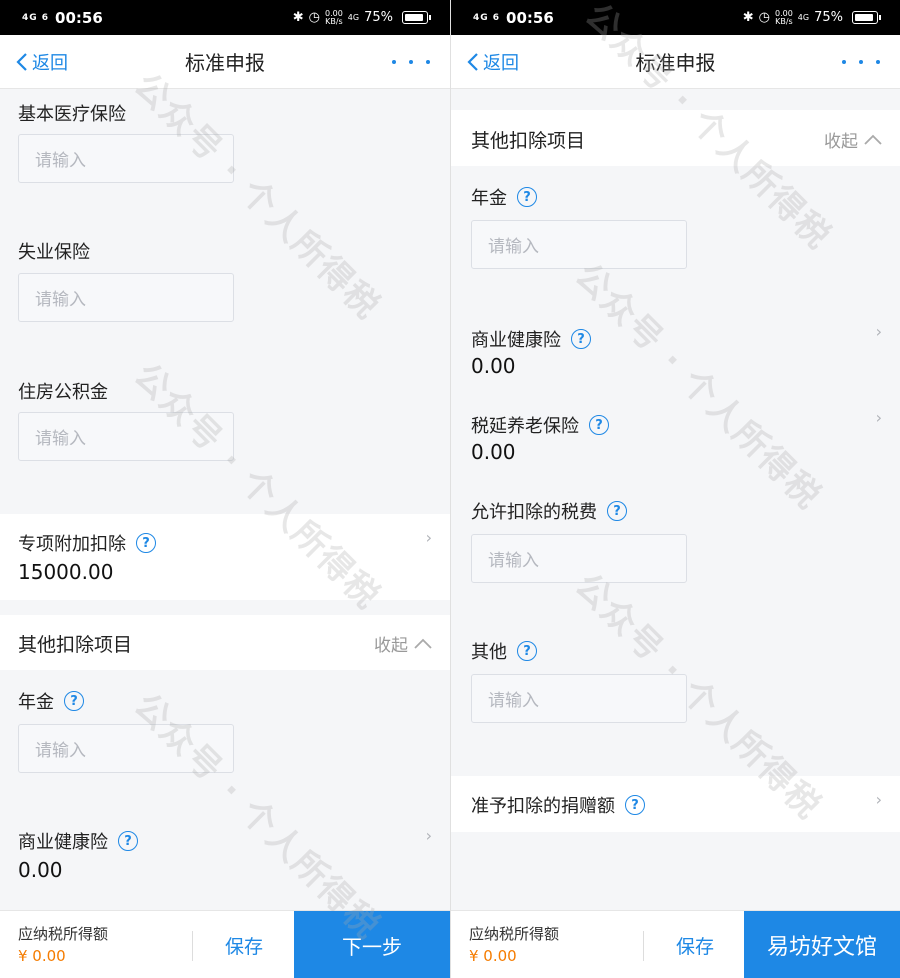 This screenshot has height=978, width=900. What do you see at coordinates (63, 392) in the screenshot?
I see `label-housing-fund: 住房公积金` at bounding box center [63, 392].